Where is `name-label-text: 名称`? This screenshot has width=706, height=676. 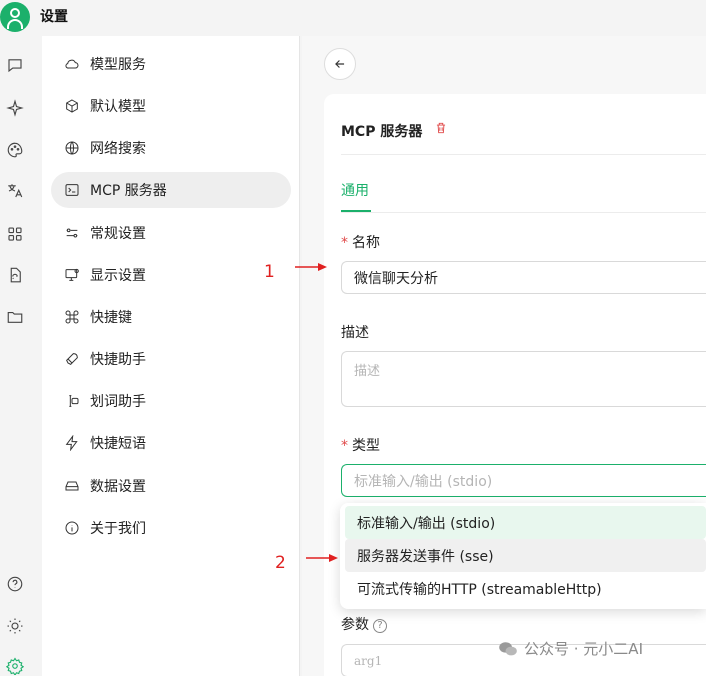
name-label-text: 名称 is located at coordinates (366, 243).